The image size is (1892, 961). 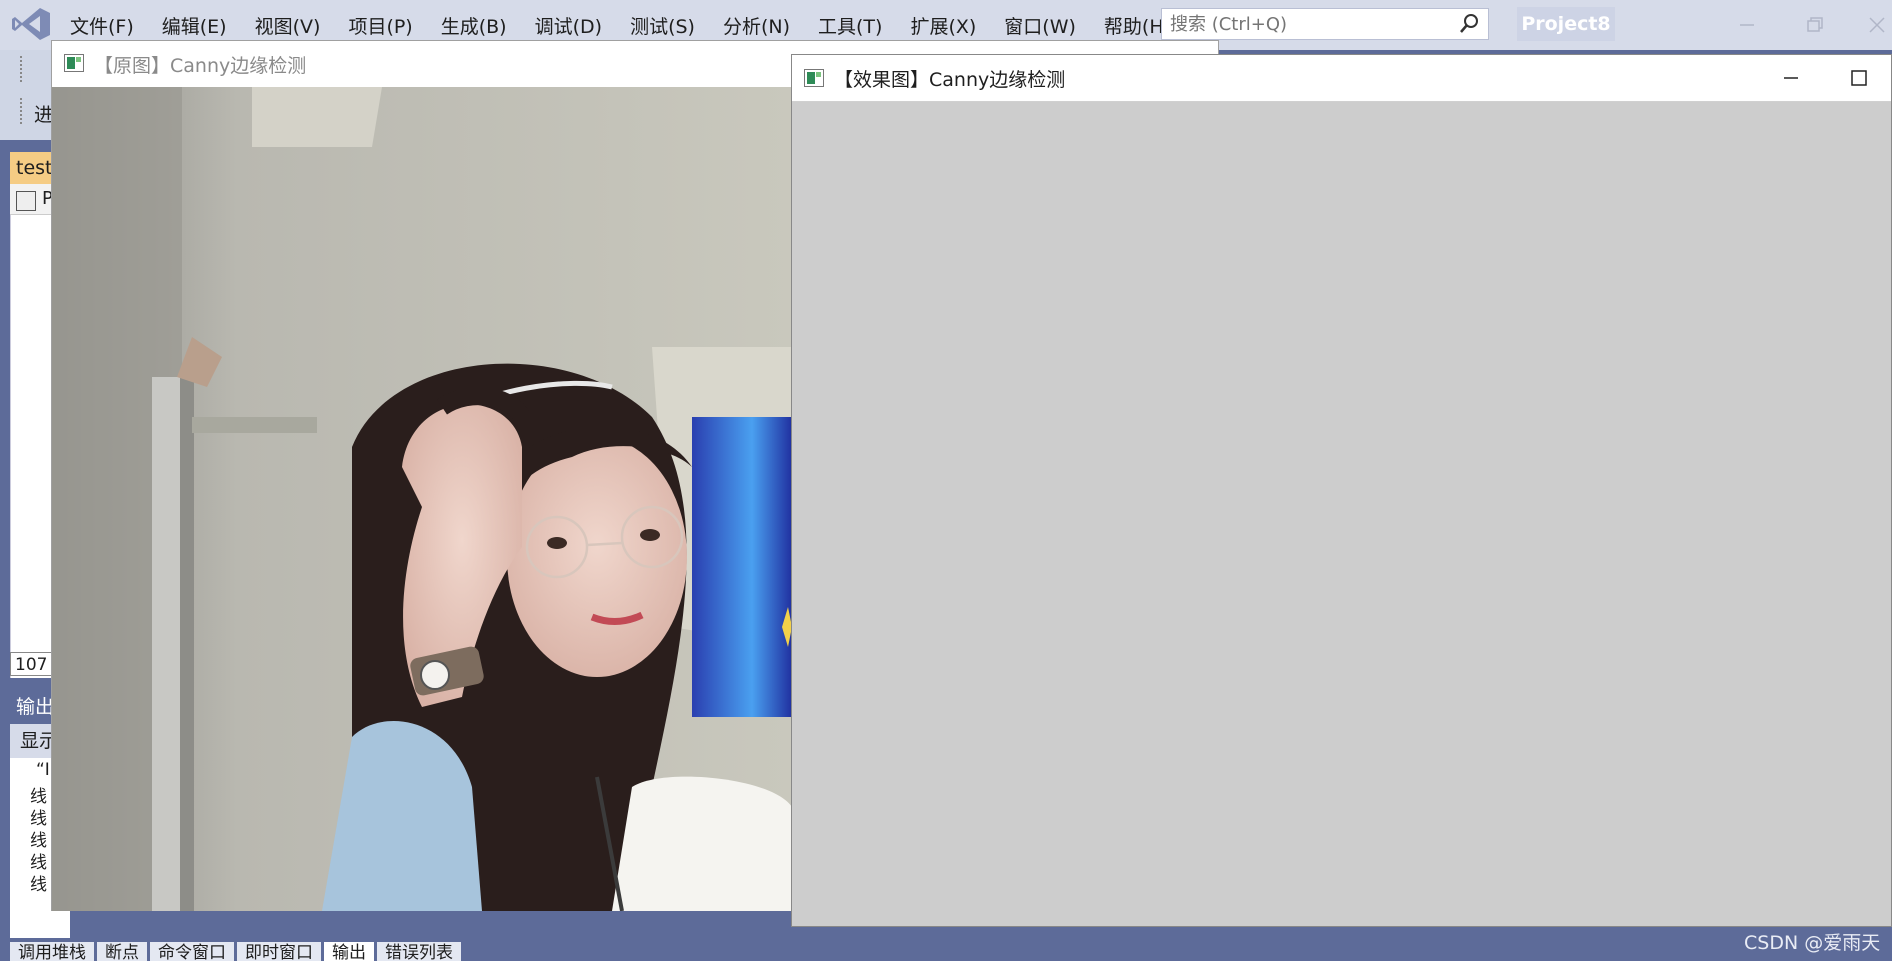 What do you see at coordinates (1877, 25) in the screenshot?
I see `close-icon` at bounding box center [1877, 25].